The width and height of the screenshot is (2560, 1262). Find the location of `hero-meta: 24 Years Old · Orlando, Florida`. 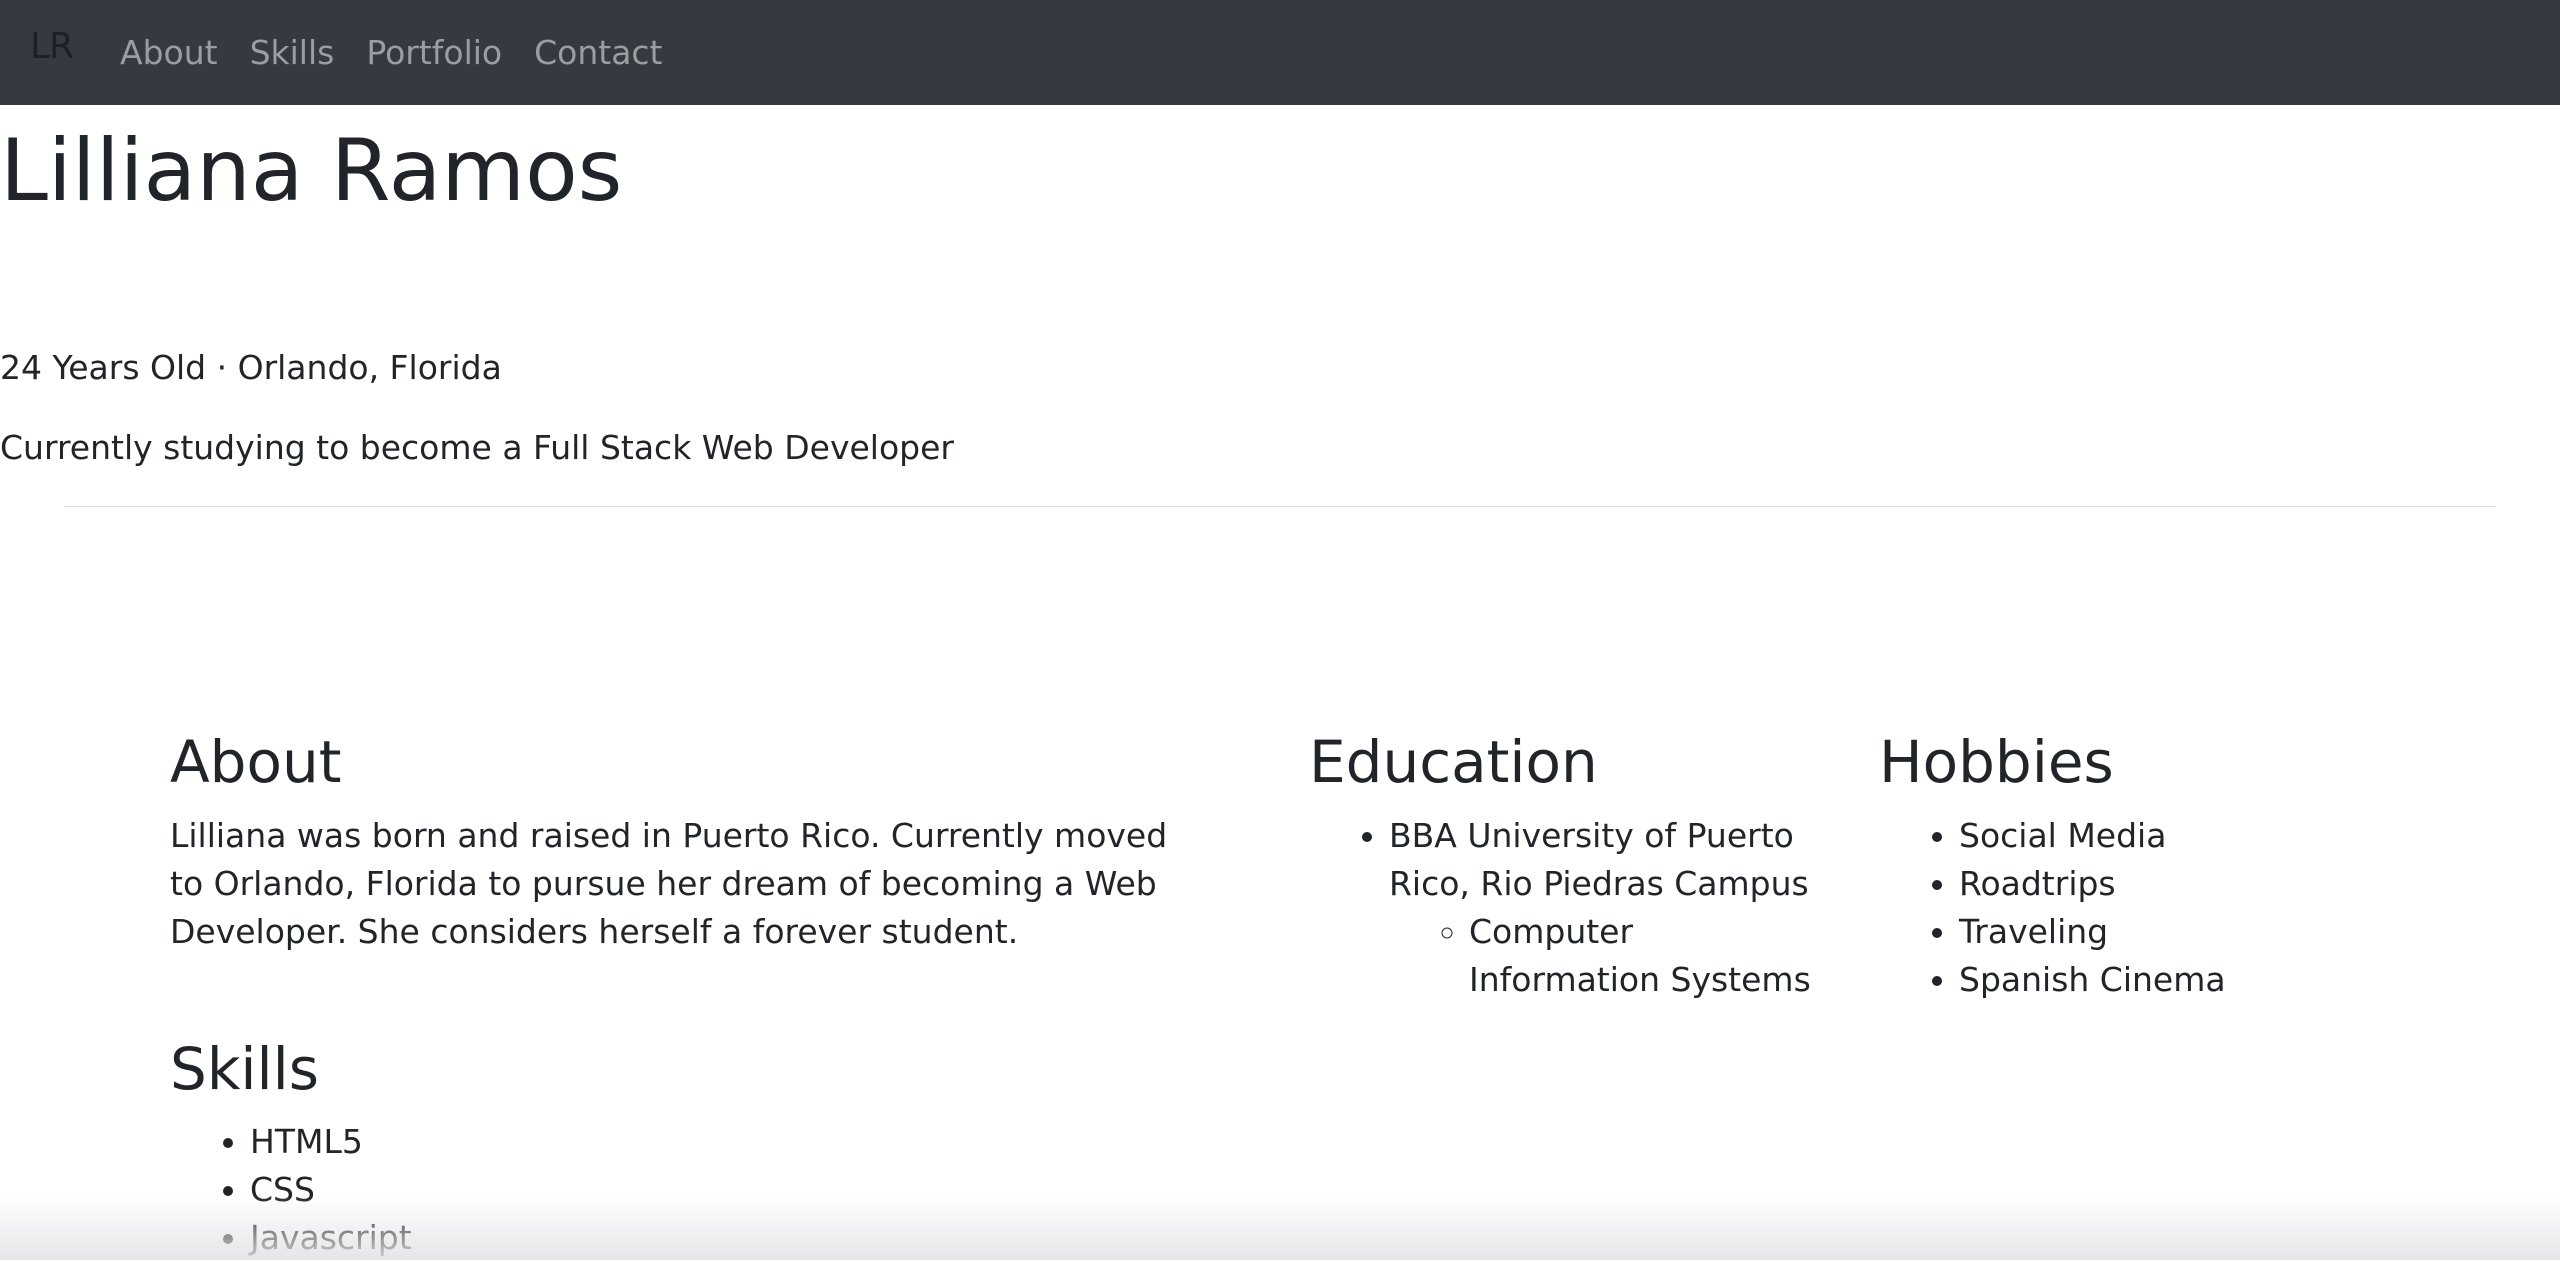

hero-meta: 24 Years Old · Orlando, Florida is located at coordinates (251, 367).